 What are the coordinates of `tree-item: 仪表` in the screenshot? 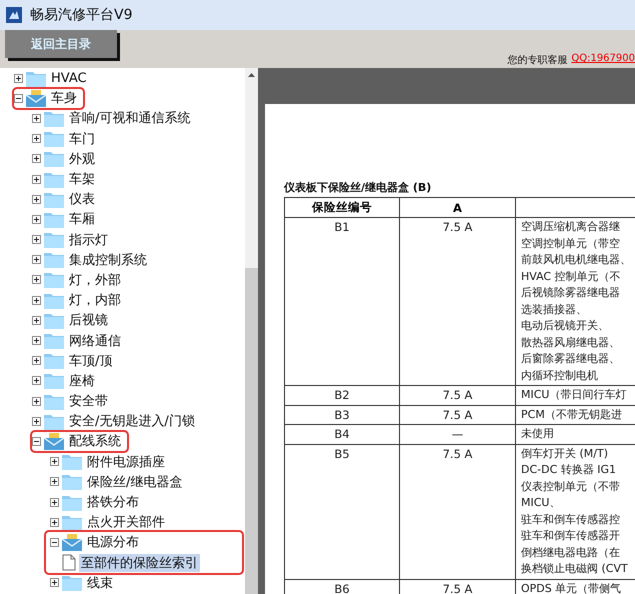 It's located at (82, 199).